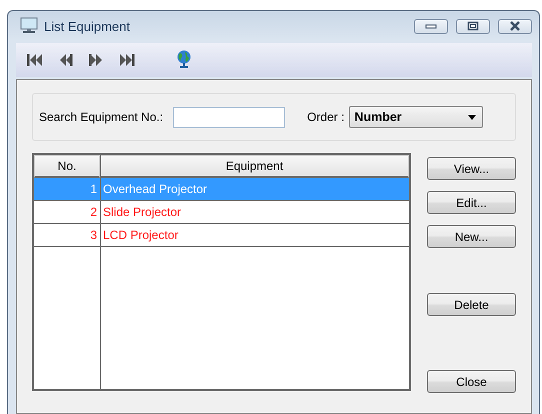  I want to click on minimize-button, so click(431, 26).